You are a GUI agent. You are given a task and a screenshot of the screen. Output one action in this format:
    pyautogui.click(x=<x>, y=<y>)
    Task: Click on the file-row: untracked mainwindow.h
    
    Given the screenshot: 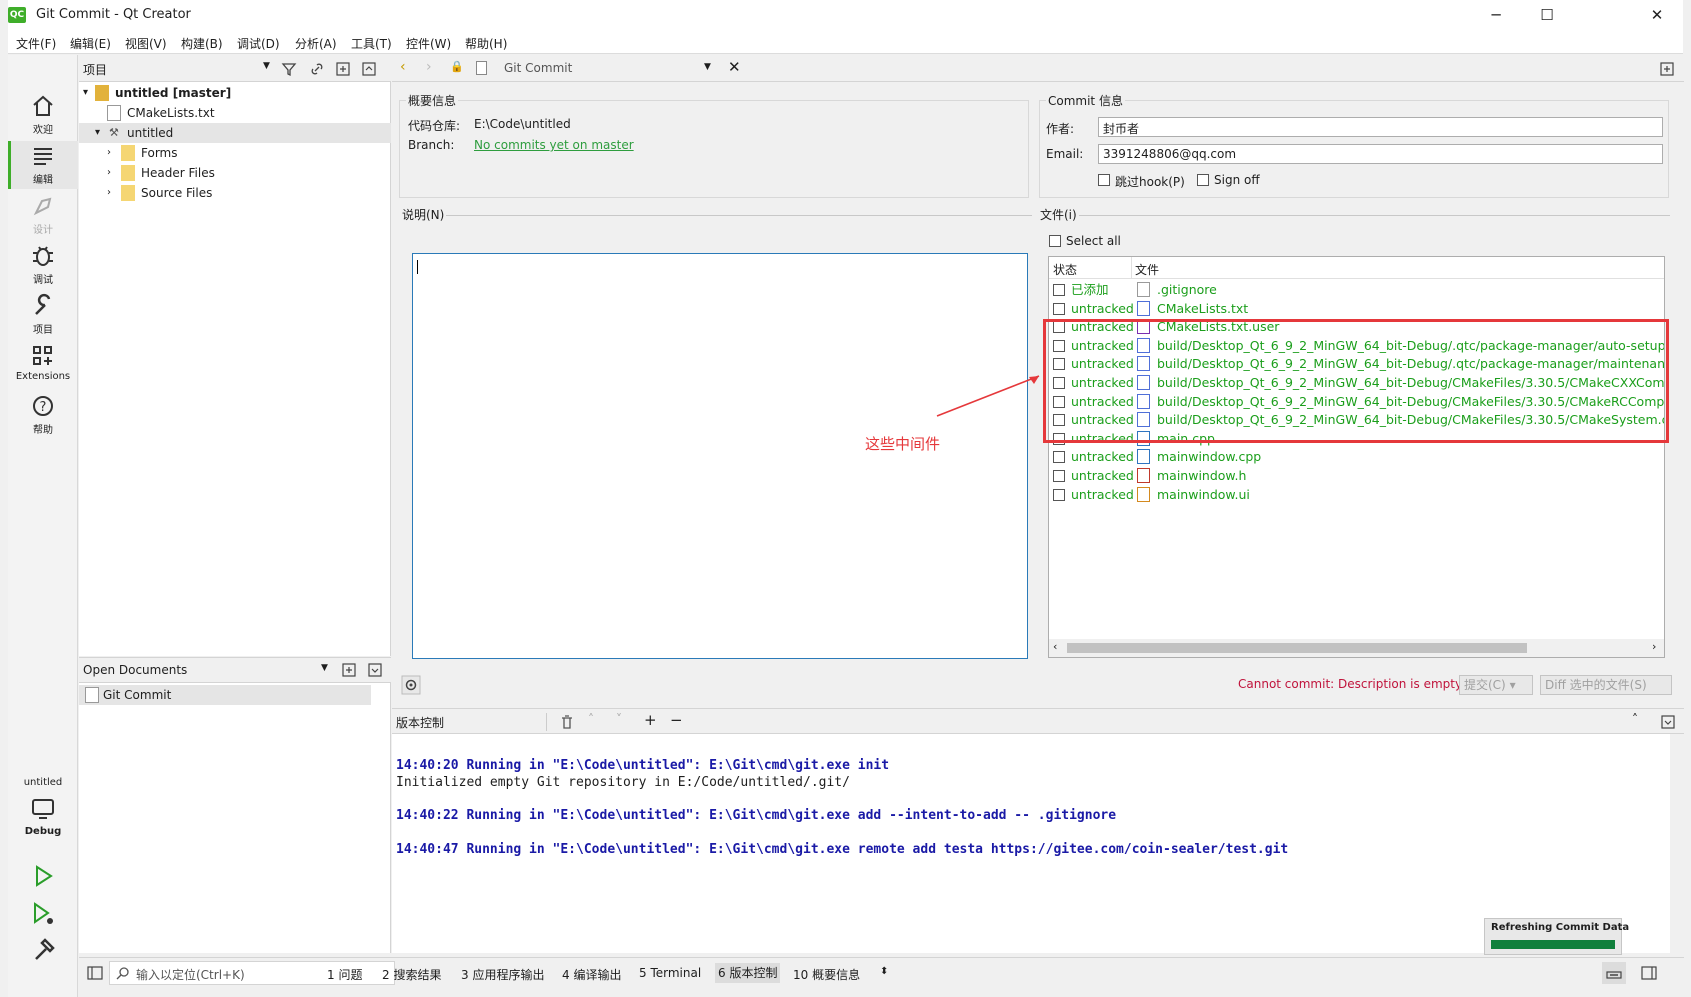 What is the action you would take?
    pyautogui.click(x=1356, y=476)
    